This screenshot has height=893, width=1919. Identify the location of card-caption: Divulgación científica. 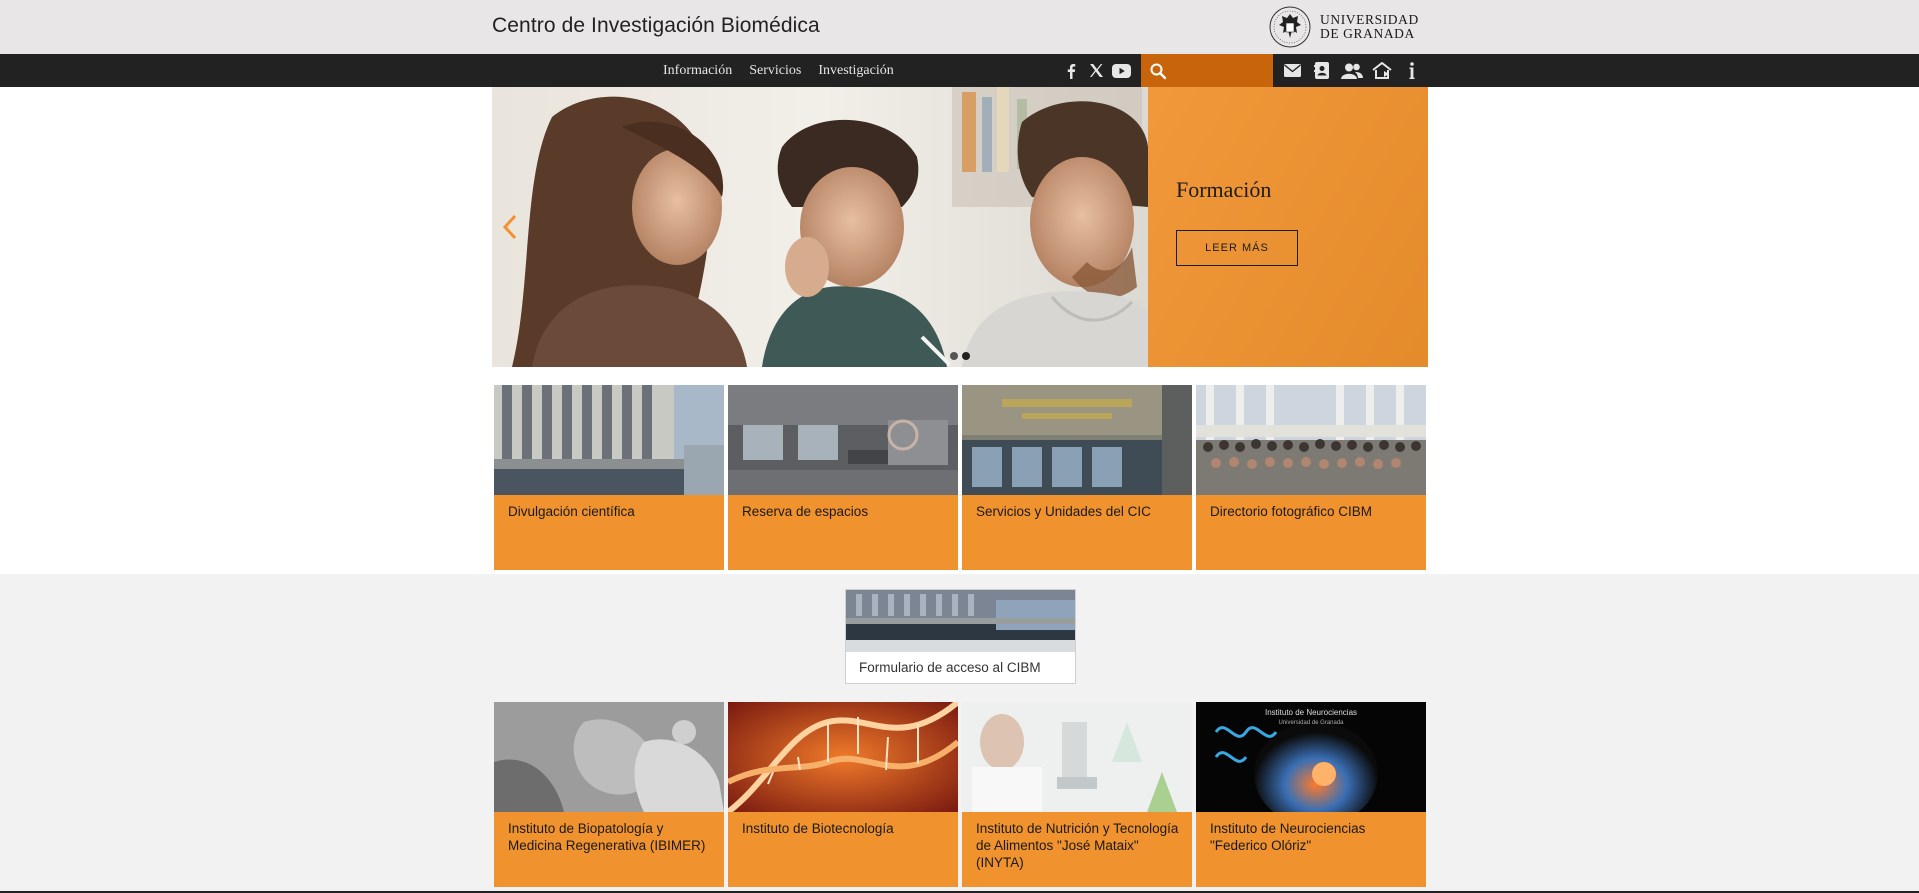
(609, 532).